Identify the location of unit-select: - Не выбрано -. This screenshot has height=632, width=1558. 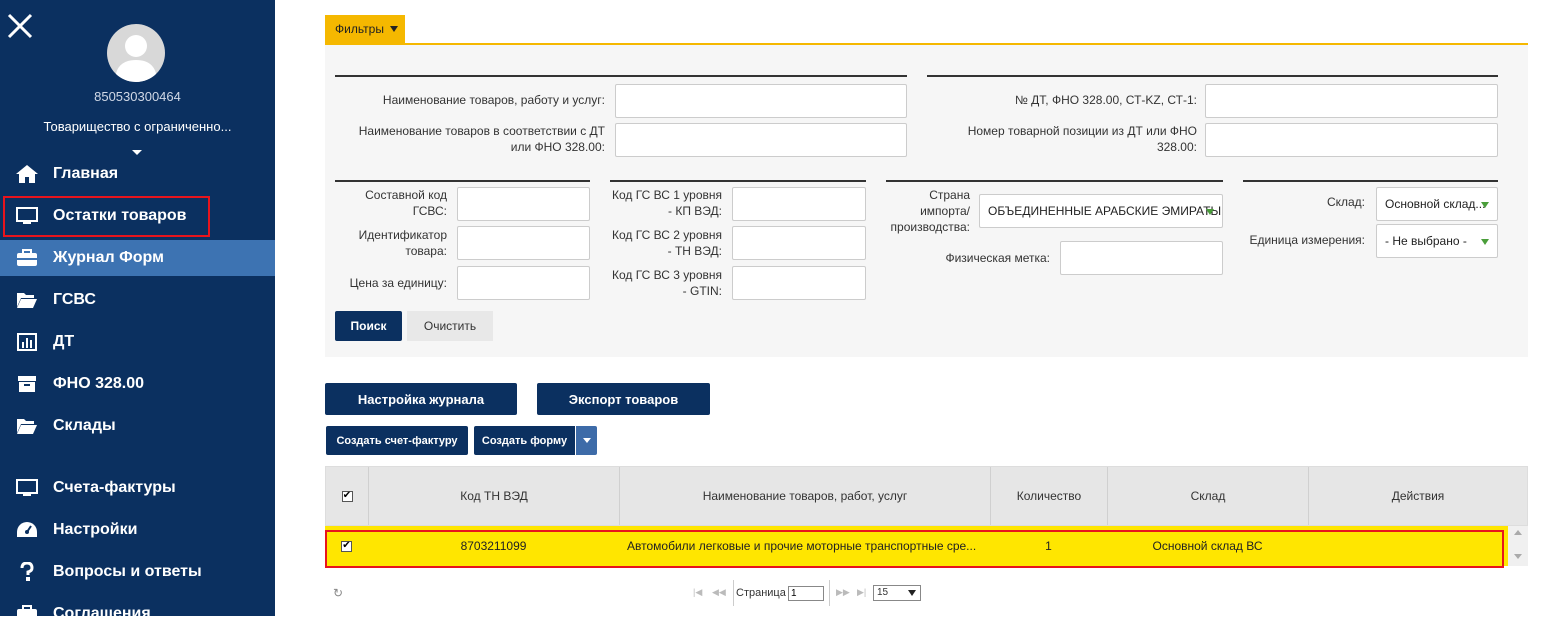
(1437, 241).